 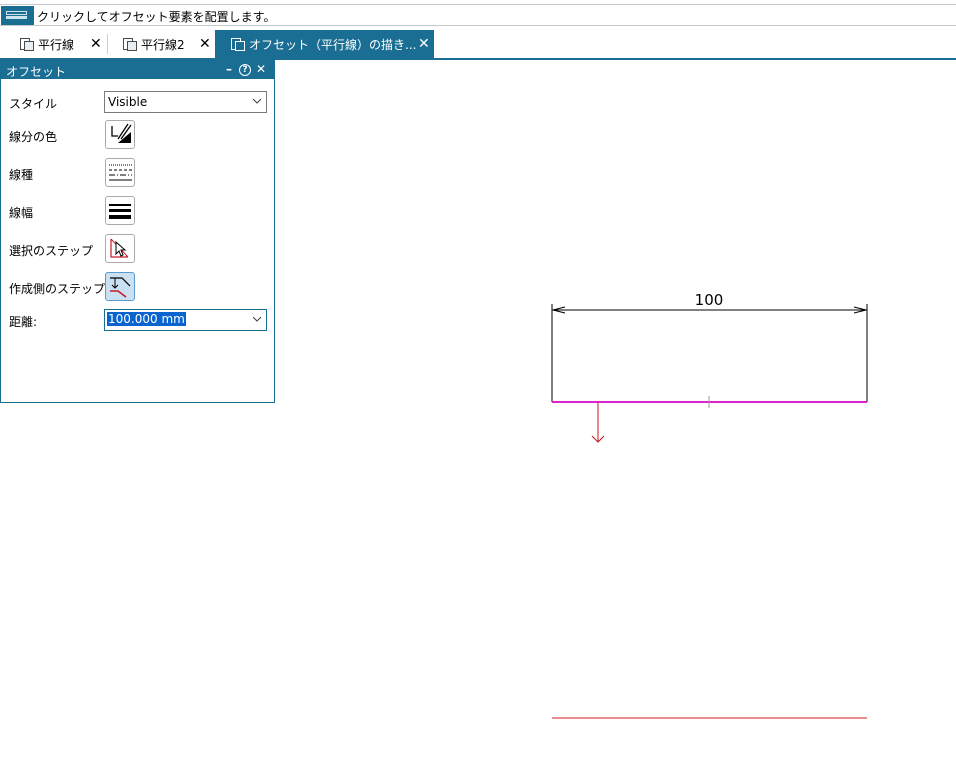 What do you see at coordinates (185, 102) in the screenshot?
I see `style-dropdown: Visible` at bounding box center [185, 102].